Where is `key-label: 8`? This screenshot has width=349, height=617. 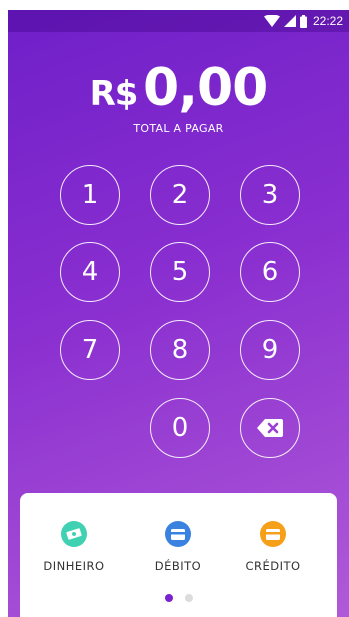 key-label: 8 is located at coordinates (180, 350).